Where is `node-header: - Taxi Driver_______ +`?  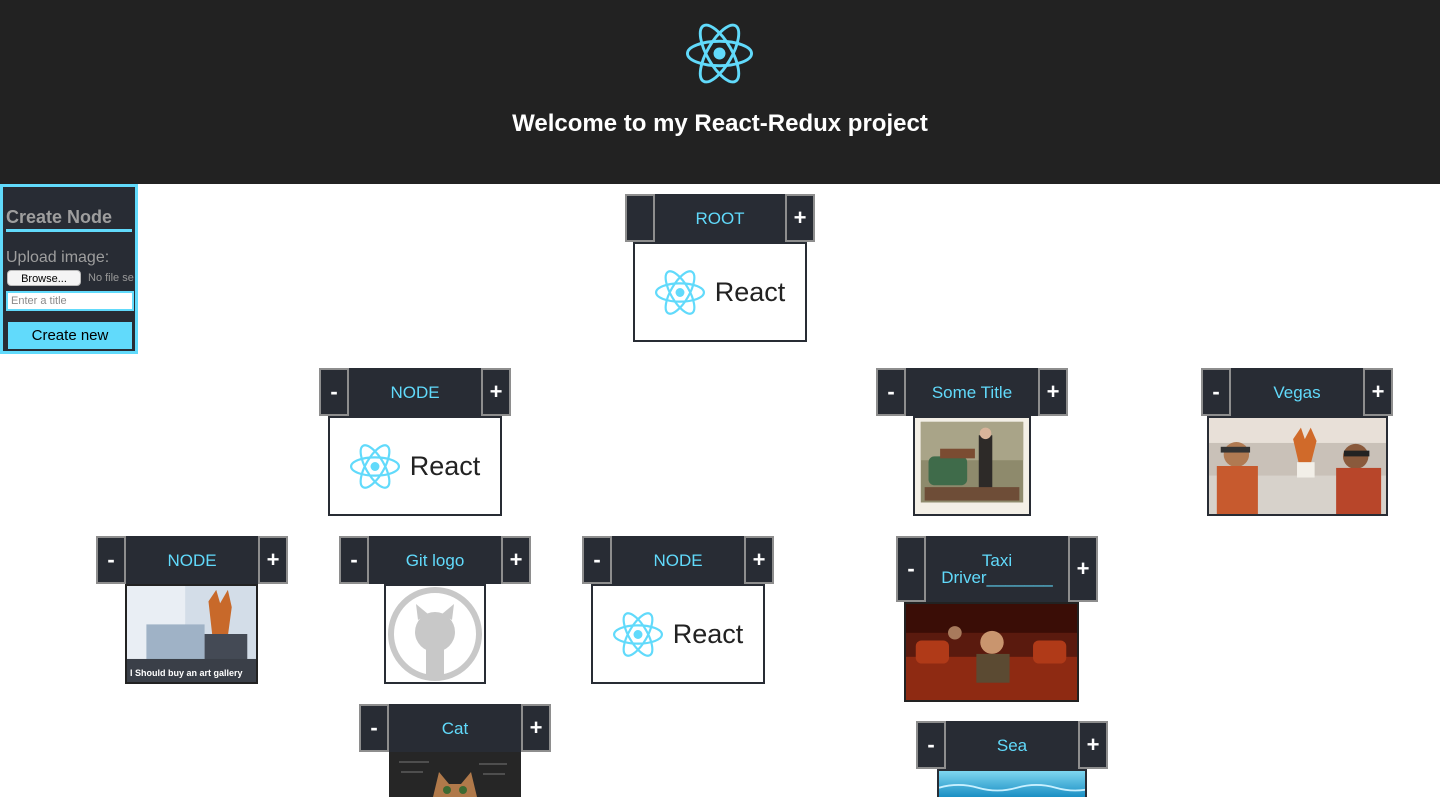 node-header: - Taxi Driver_______ + is located at coordinates (997, 569).